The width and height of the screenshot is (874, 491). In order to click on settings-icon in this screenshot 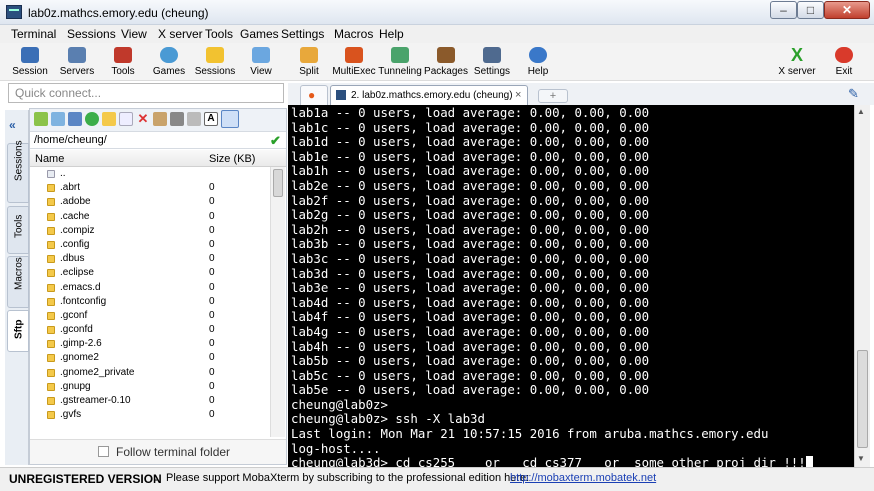, I will do `click(492, 55)`.